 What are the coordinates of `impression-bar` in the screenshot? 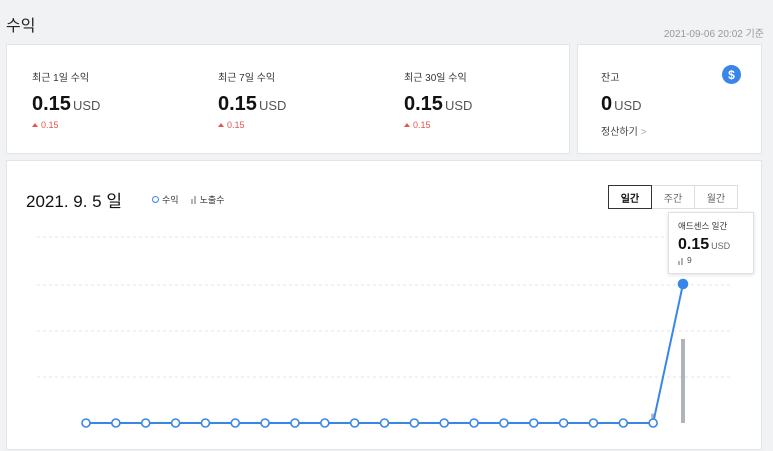 It's located at (683, 381).